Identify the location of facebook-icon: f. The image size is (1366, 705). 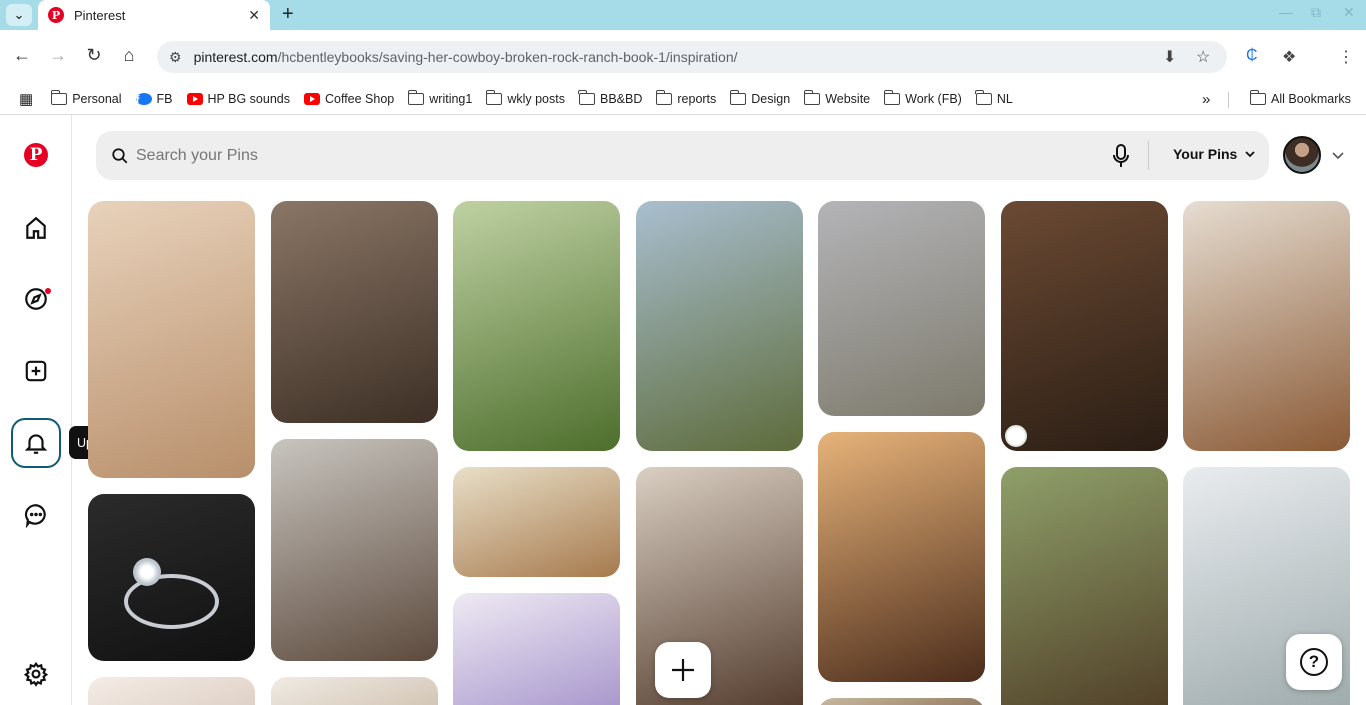
(143, 100).